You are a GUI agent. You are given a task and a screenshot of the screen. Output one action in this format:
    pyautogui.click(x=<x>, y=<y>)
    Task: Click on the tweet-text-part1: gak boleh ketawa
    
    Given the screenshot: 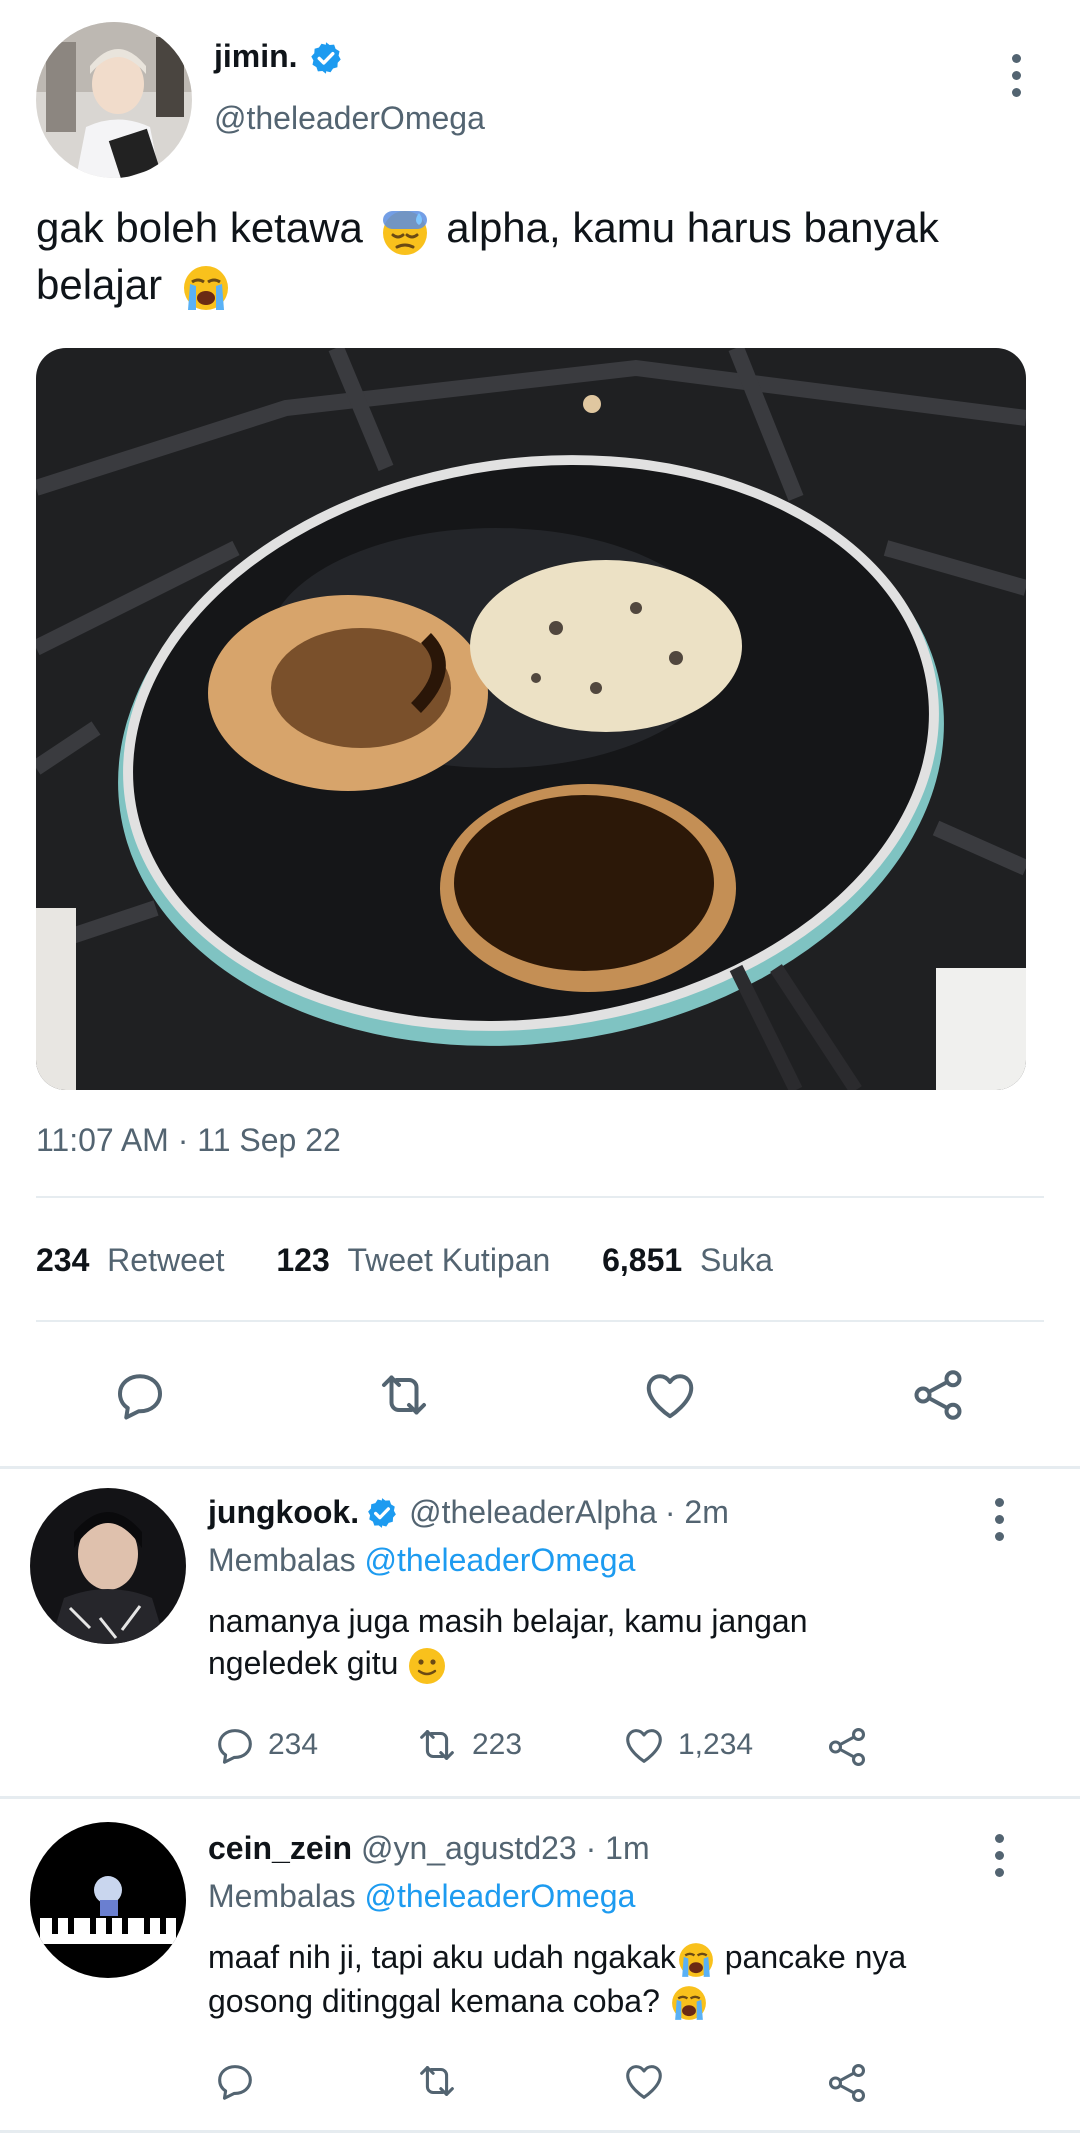 What is the action you would take?
    pyautogui.click(x=199, y=227)
    